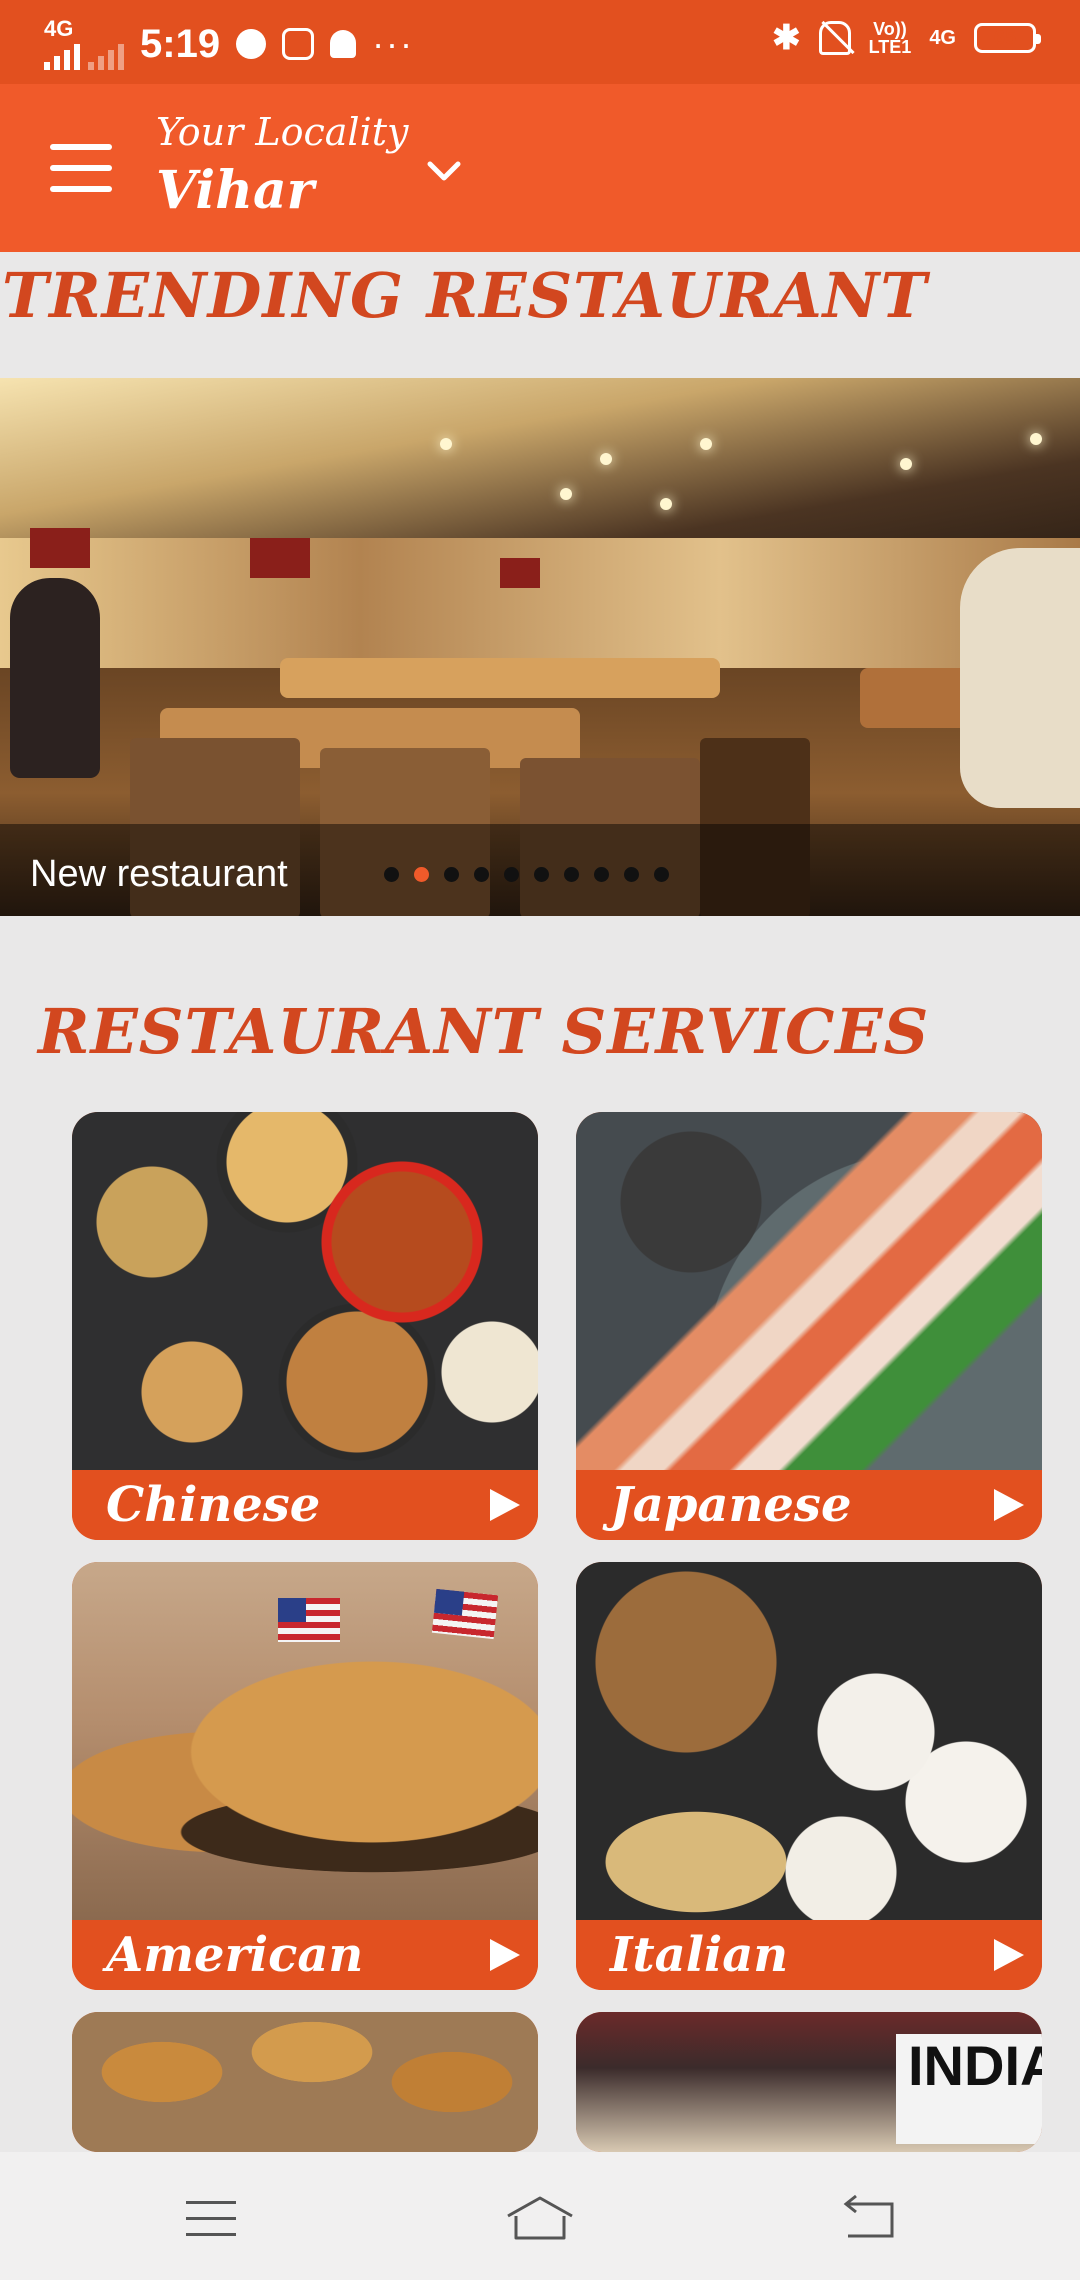  Describe the element at coordinates (305, 1741) in the screenshot. I see `american-food-image` at that location.